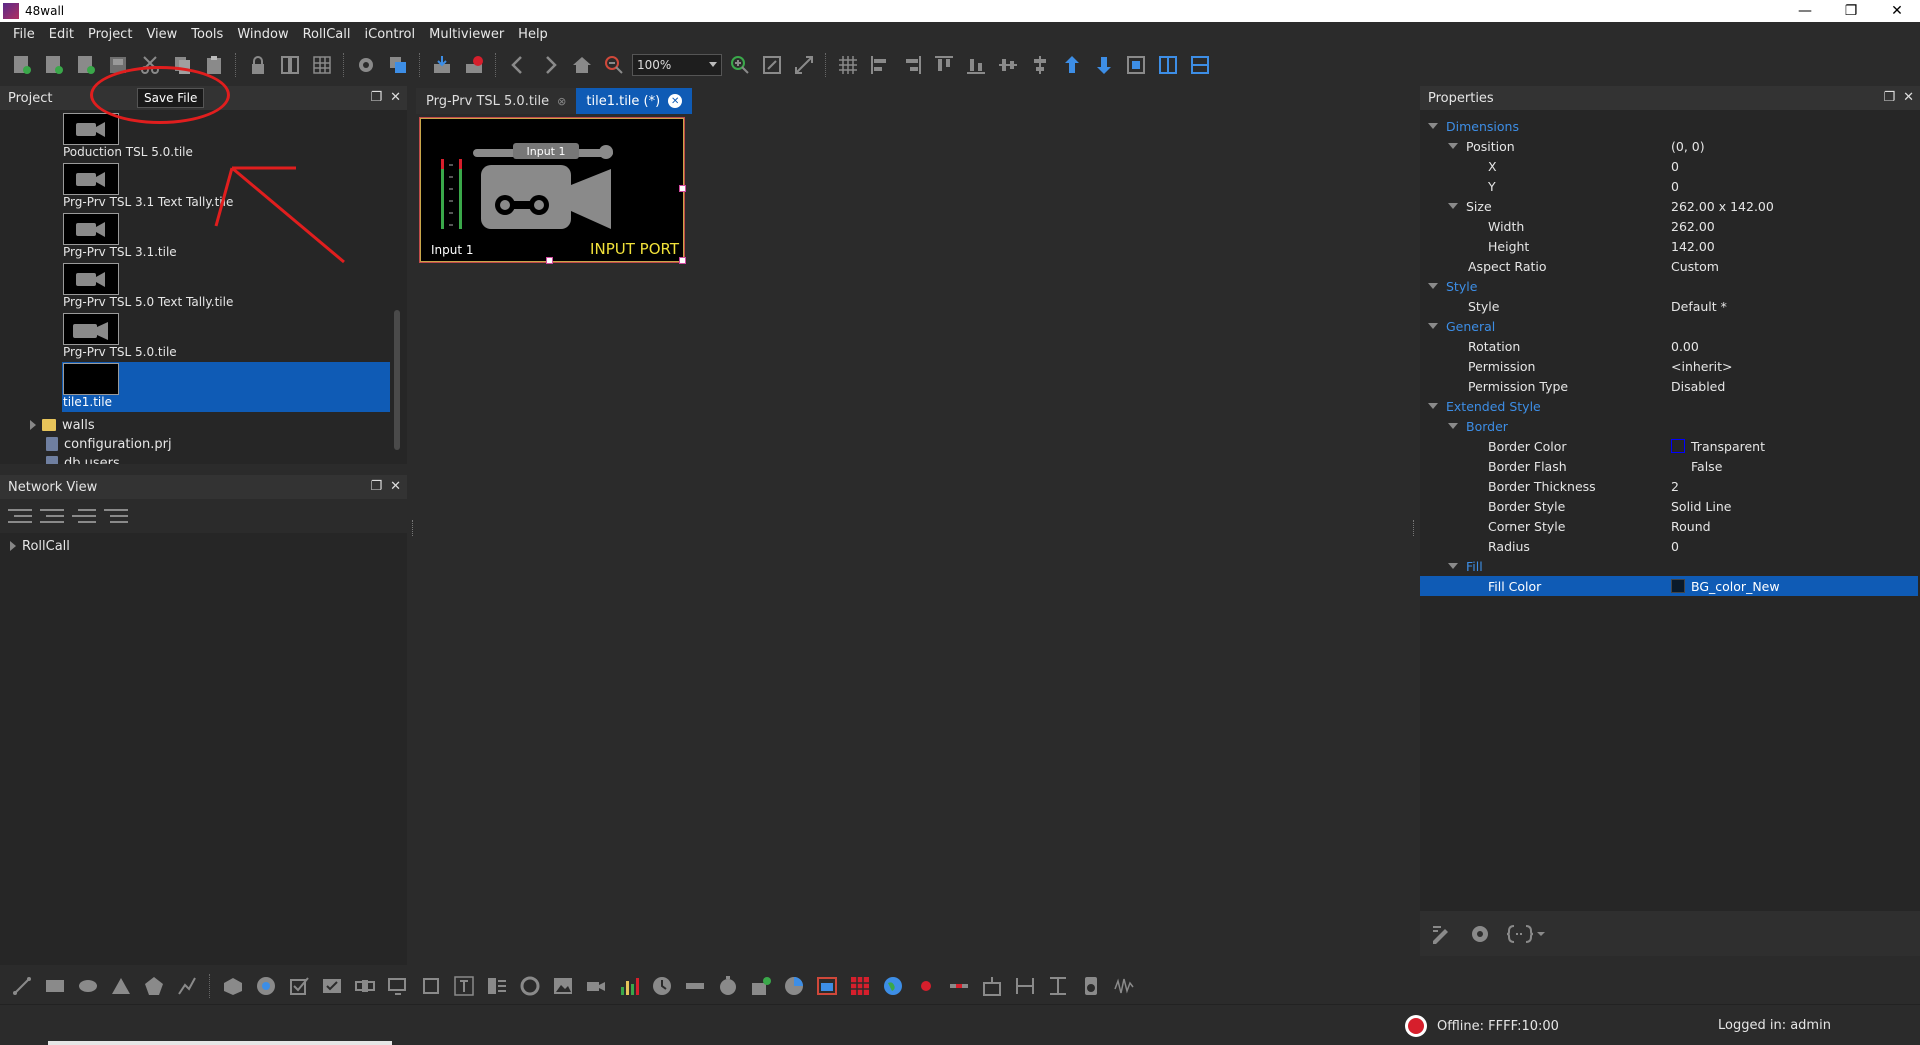  What do you see at coordinates (20, 516) in the screenshot?
I see `collapse-all-icon` at bounding box center [20, 516].